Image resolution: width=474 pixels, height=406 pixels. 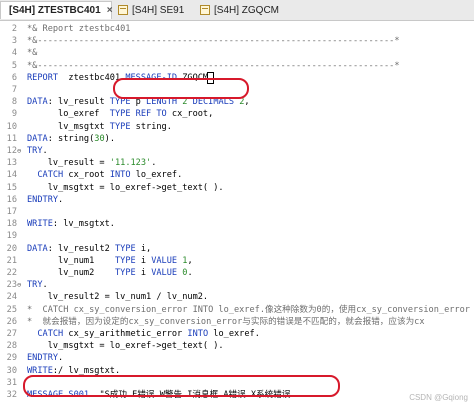 What do you see at coordinates (68, 114) in the screenshot?
I see `code-token: lo_exref` at bounding box center [68, 114].